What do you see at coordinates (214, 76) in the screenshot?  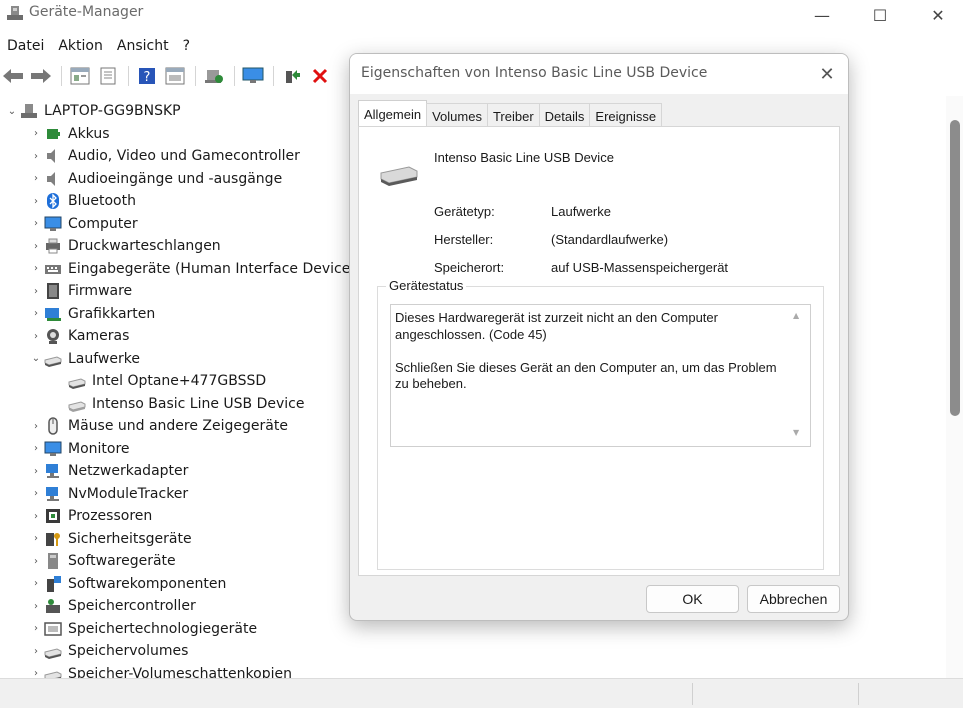 I see `scan-hardware-button` at bounding box center [214, 76].